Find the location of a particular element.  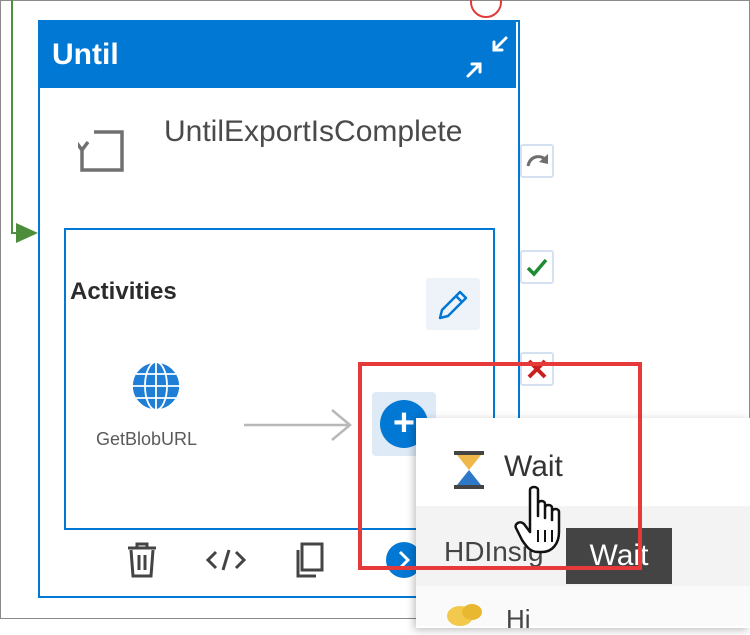

check-icon is located at coordinates (537, 267).